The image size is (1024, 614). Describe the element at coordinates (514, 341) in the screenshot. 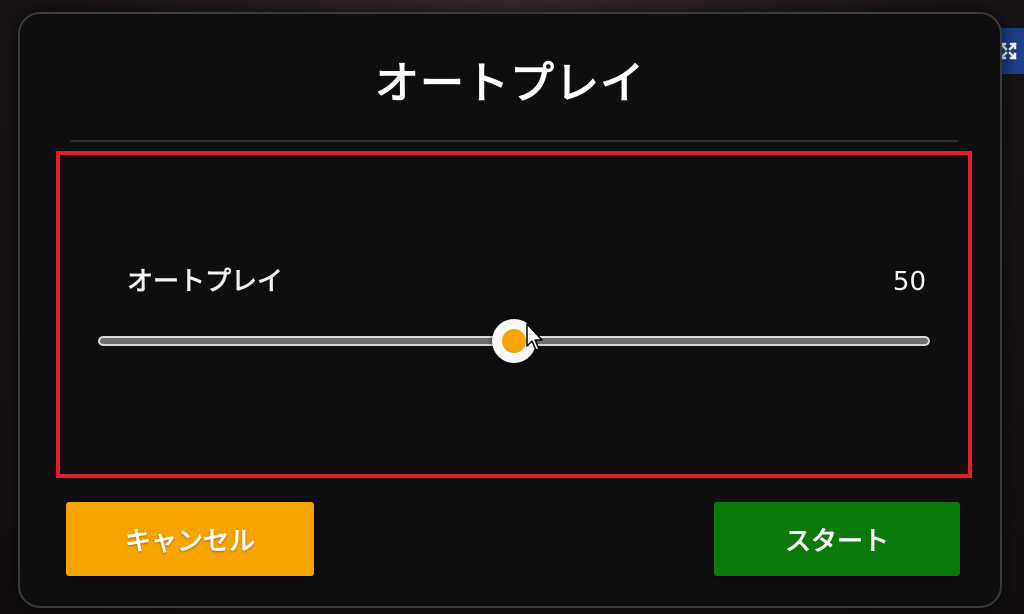

I see `slider-thumb-dot` at that location.